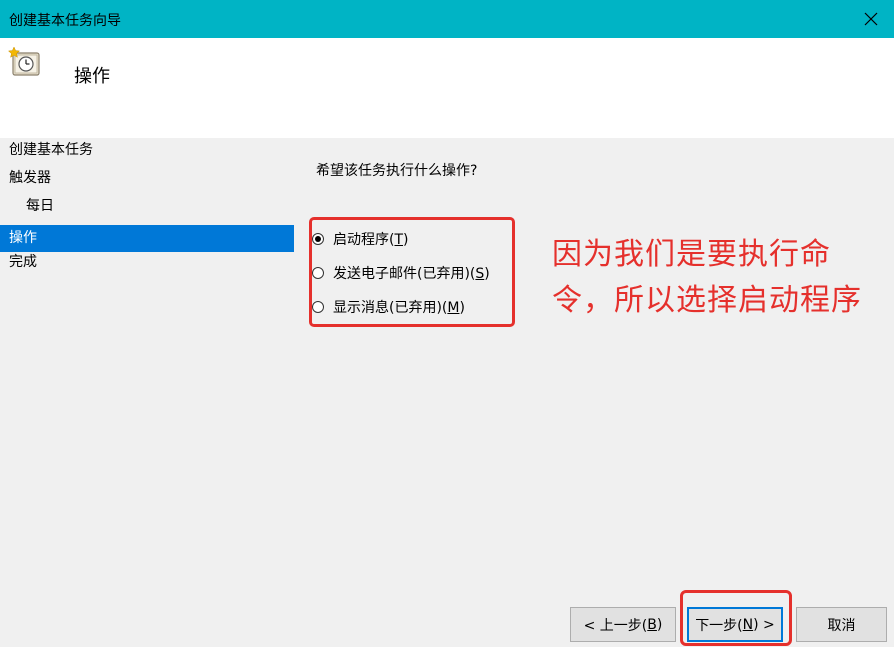  What do you see at coordinates (623, 624) in the screenshot?
I see `back-button: < 上一步(B)` at bounding box center [623, 624].